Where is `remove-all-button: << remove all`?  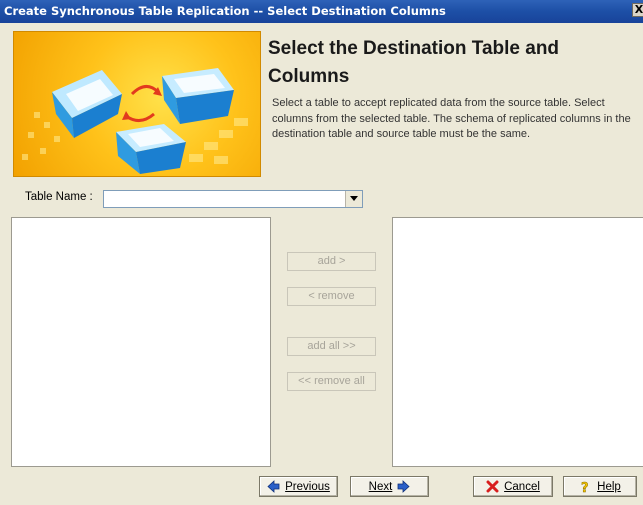
remove-all-button: << remove all is located at coordinates (331, 381).